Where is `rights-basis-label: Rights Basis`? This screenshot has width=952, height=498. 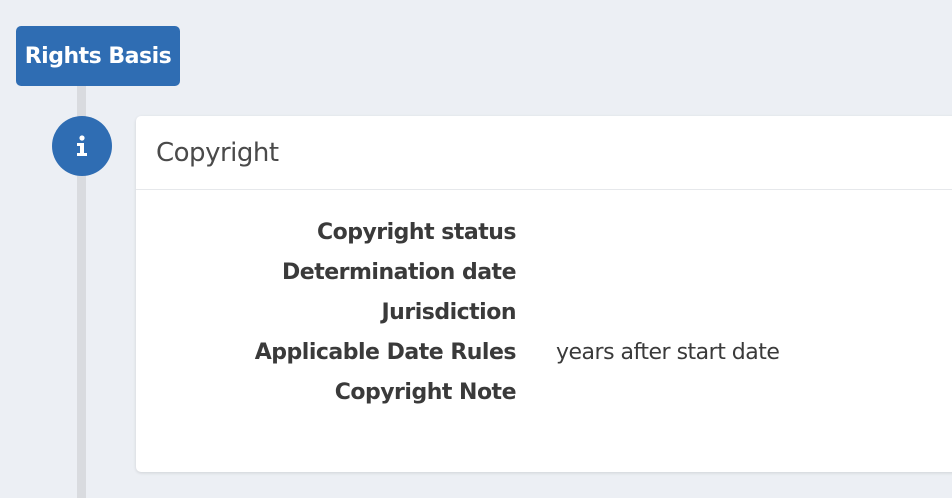
rights-basis-label: Rights Basis is located at coordinates (98, 56).